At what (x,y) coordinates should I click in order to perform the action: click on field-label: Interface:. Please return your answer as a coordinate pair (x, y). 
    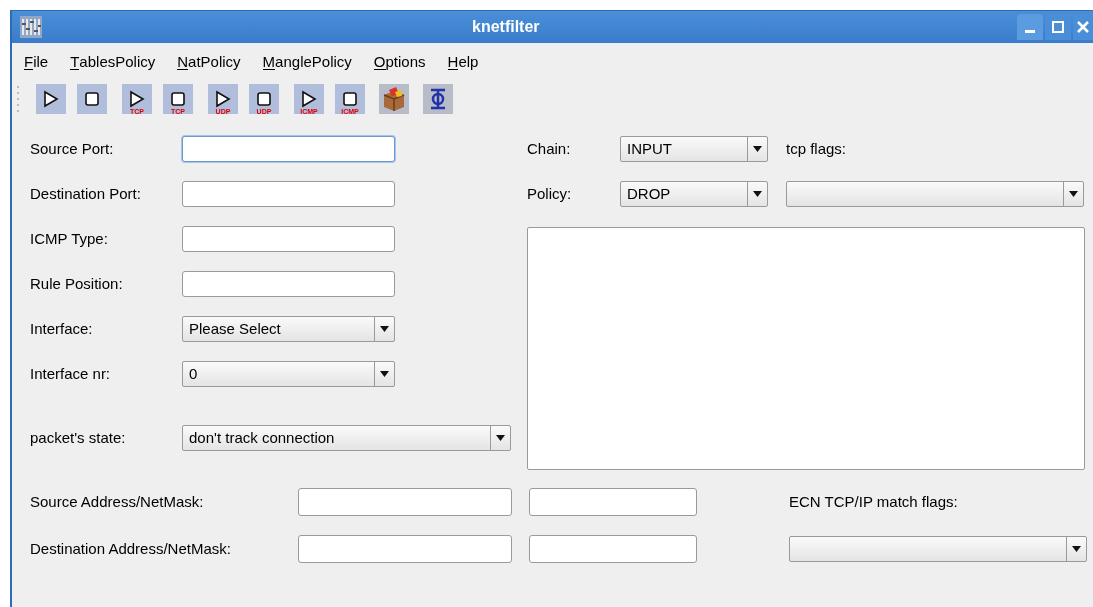
    Looking at the image, I should click on (62, 328).